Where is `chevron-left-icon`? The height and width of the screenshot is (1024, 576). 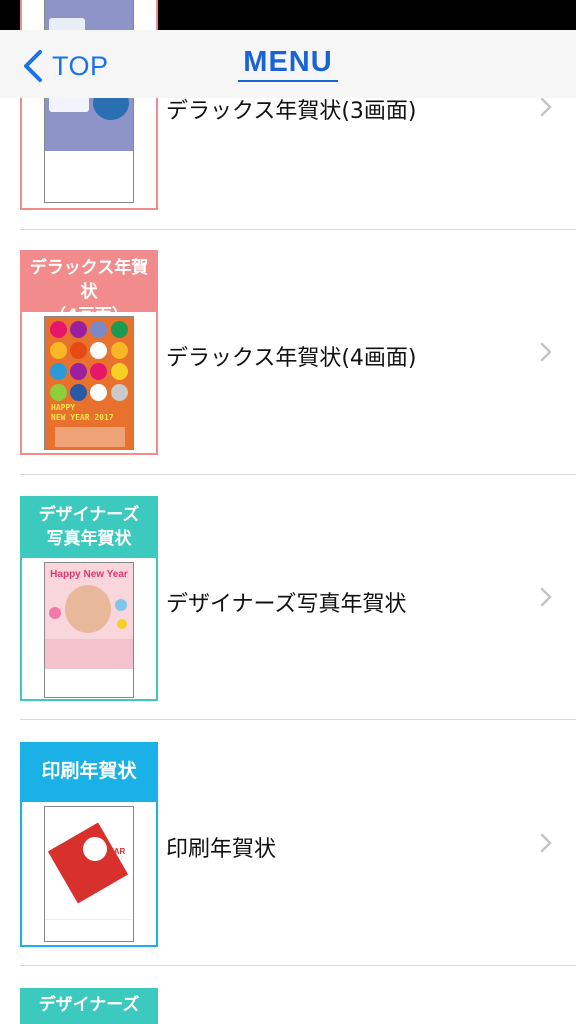
chevron-left-icon is located at coordinates (33, 66).